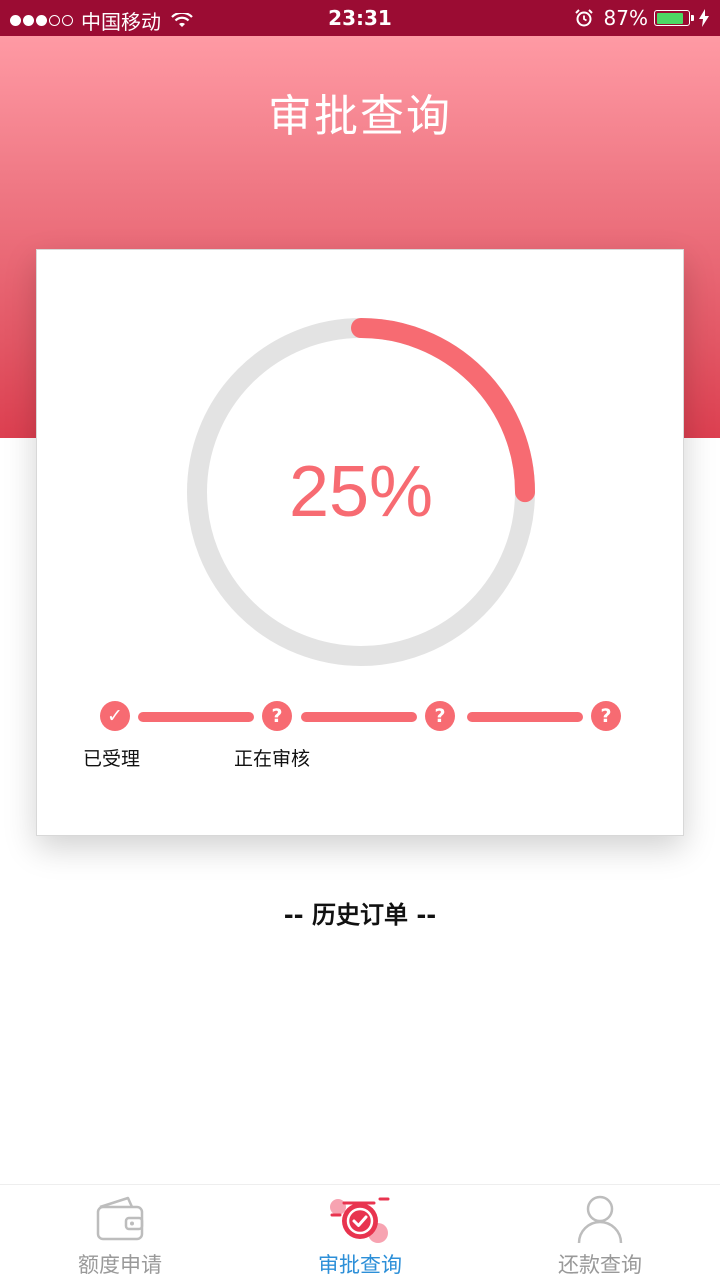 Image resolution: width=720 pixels, height=1281 pixels. I want to click on step-1-check-icon: ✓, so click(115, 716).